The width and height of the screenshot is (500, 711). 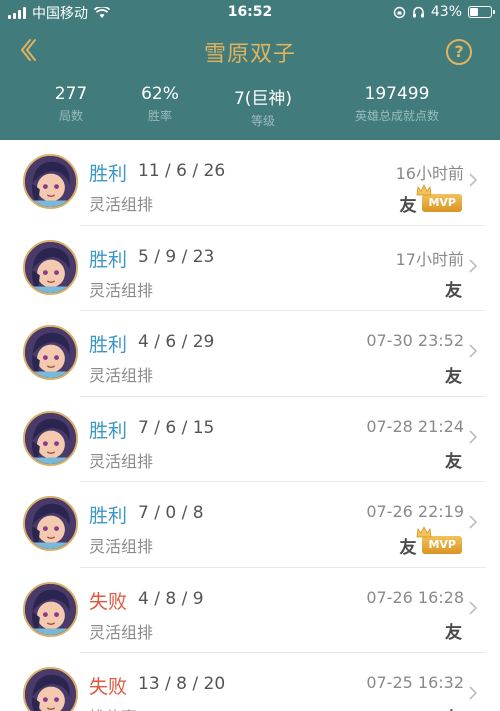 I want to click on battery-percent: 43%, so click(x=446, y=12).